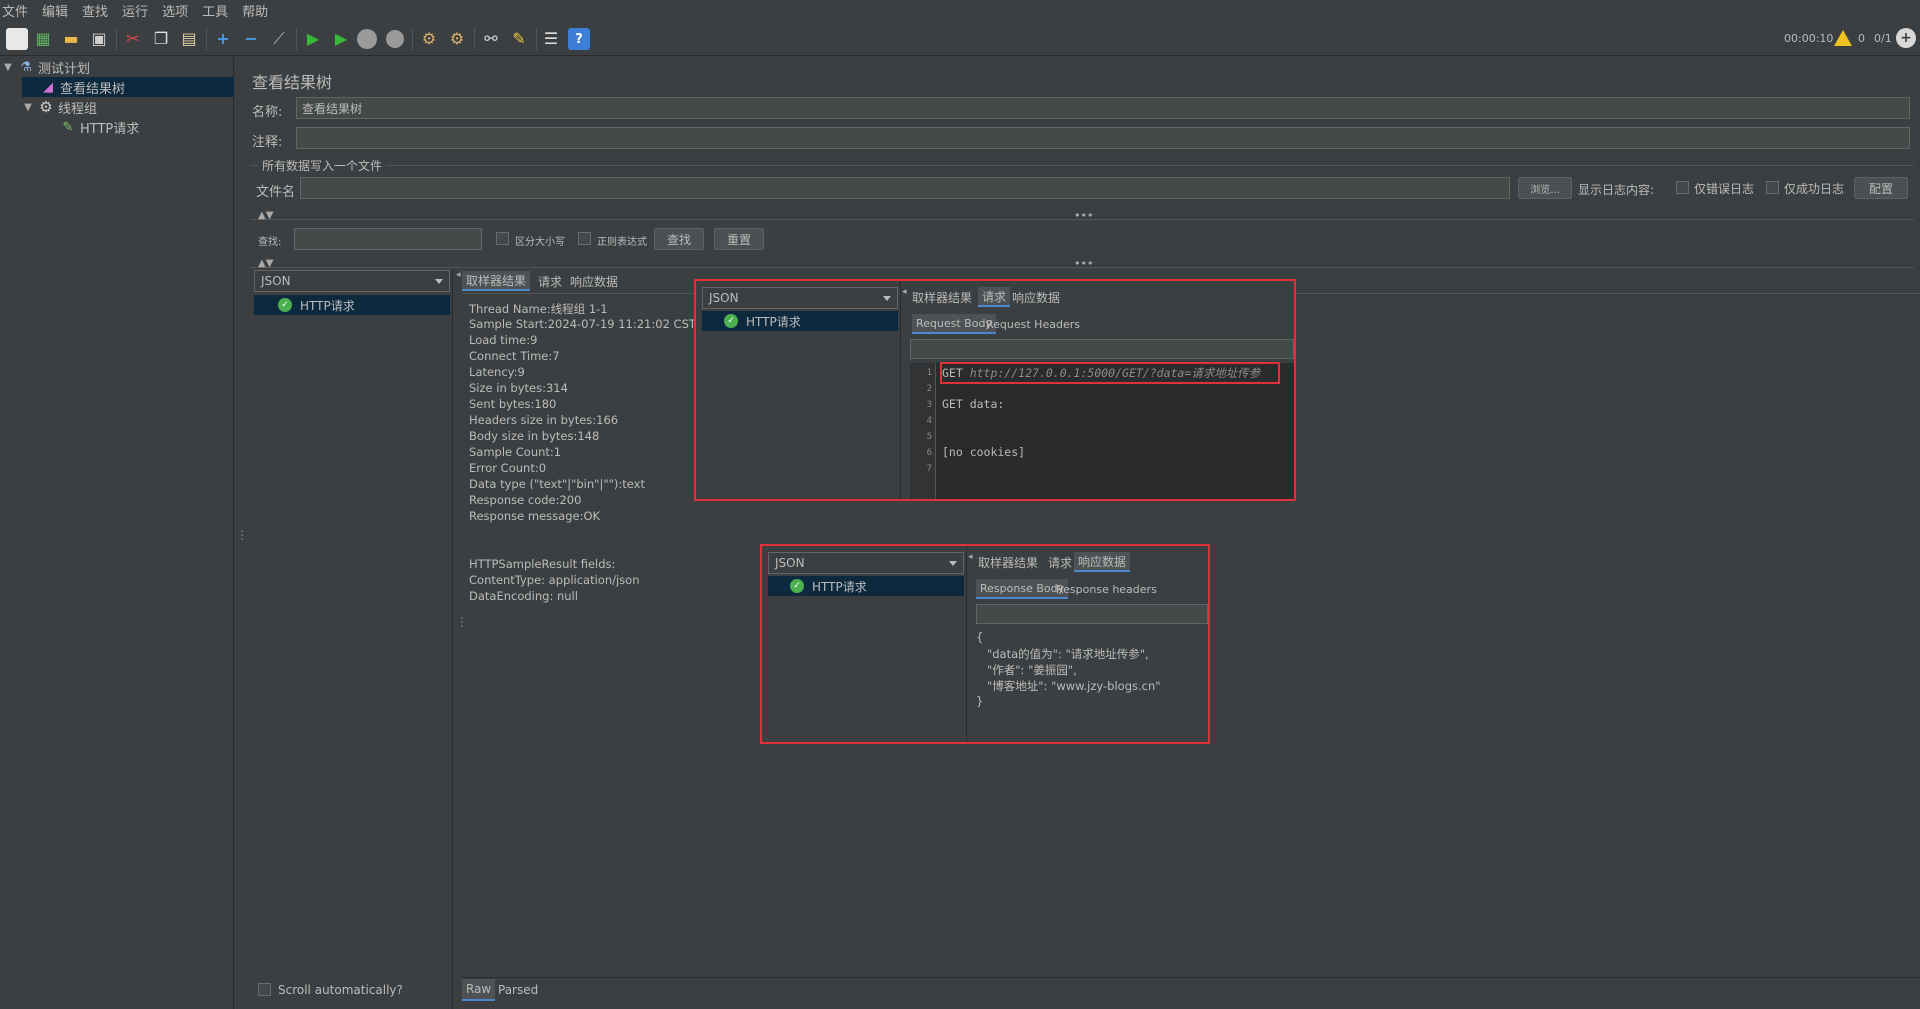 Image resolution: width=1920 pixels, height=1009 pixels. Describe the element at coordinates (189, 39) in the screenshot. I see `paste-icon: ▤` at that location.